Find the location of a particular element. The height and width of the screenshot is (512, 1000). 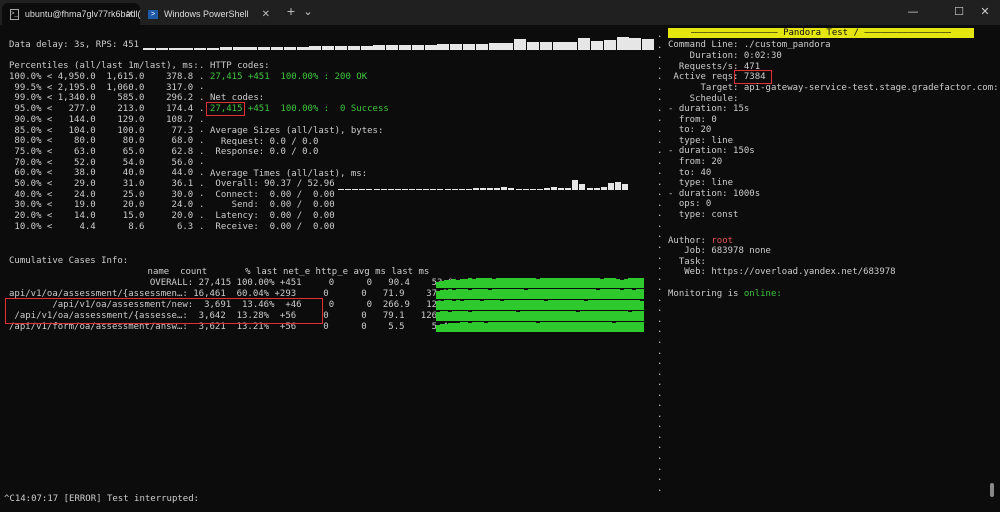

tab-powershell: > Windows PowerShell ✕ is located at coordinates (208, 14).